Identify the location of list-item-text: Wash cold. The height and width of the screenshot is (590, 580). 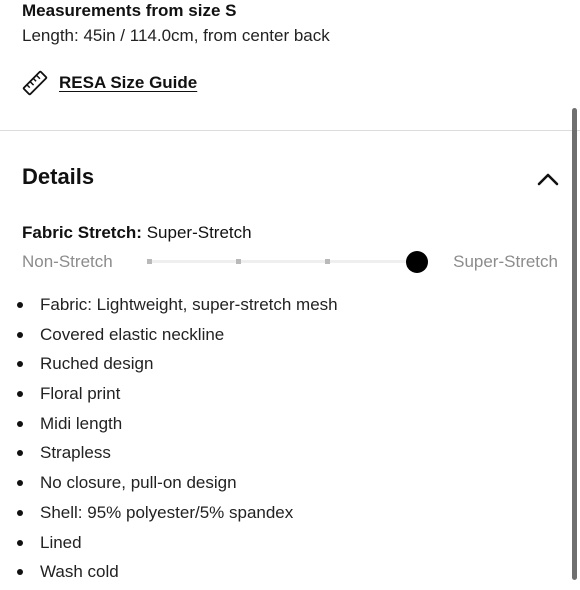
(79, 572).